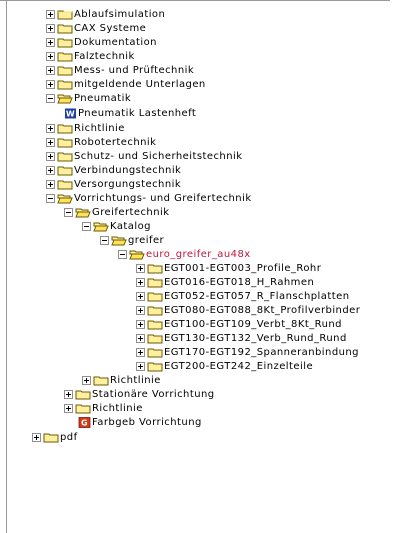 The width and height of the screenshot is (394, 533). I want to click on tree-node: Pneumatik, so click(88, 98).